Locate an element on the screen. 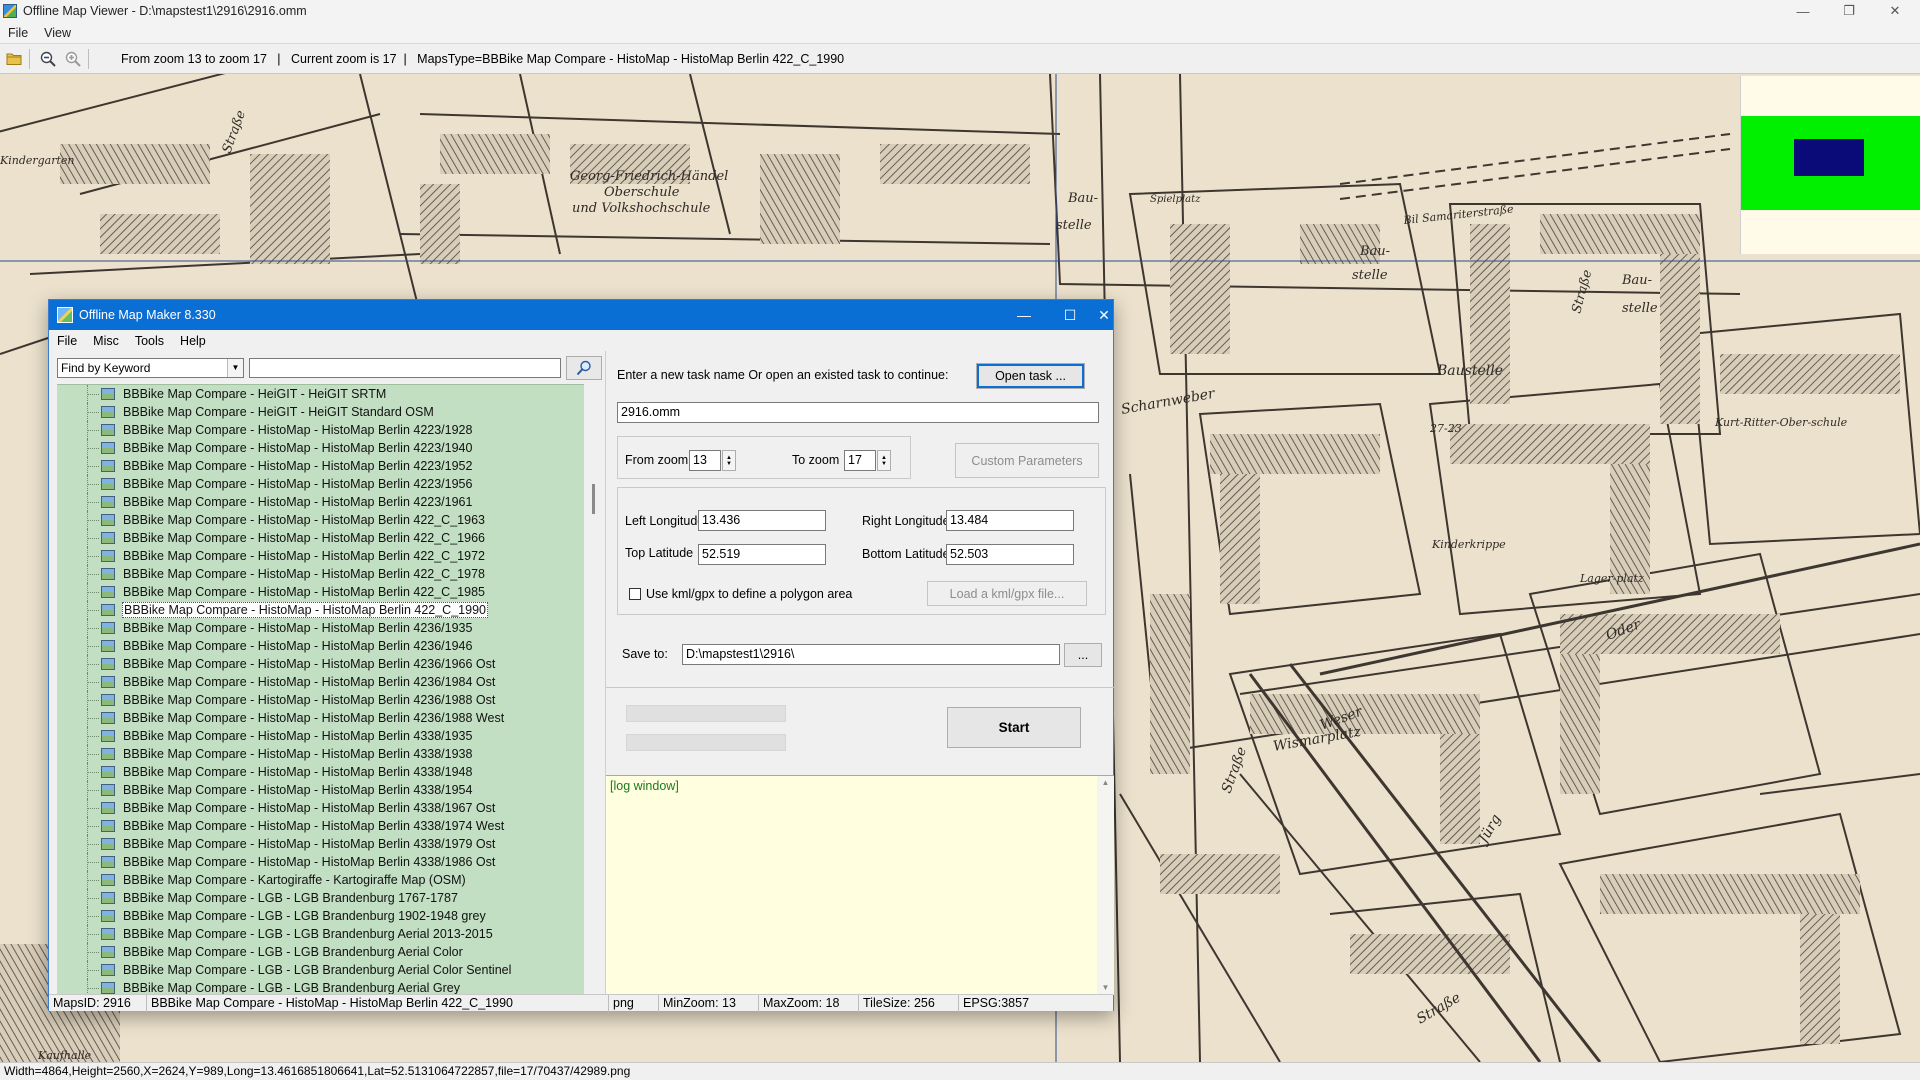  tree-scrollbar-thumb is located at coordinates (593, 499).